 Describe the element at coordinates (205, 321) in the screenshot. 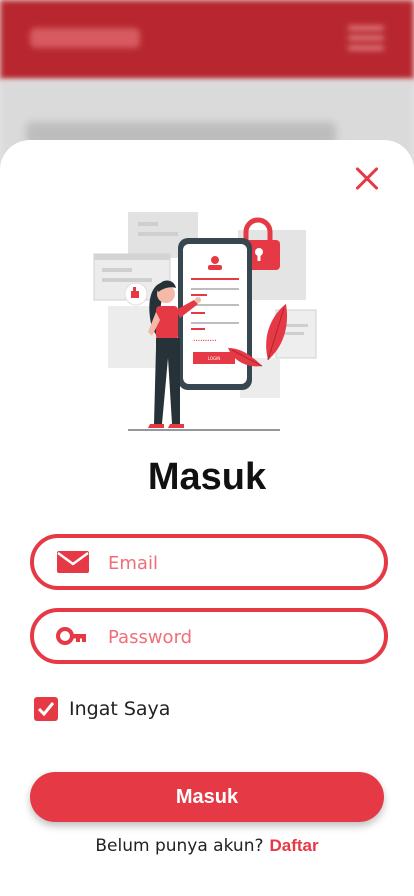

I see `login-illustration: •••••••••• LOGIN` at that location.